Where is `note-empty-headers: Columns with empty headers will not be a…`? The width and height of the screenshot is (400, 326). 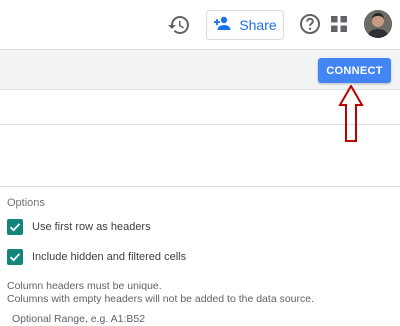 note-empty-headers: Columns with empty headers will not be a… is located at coordinates (161, 299).